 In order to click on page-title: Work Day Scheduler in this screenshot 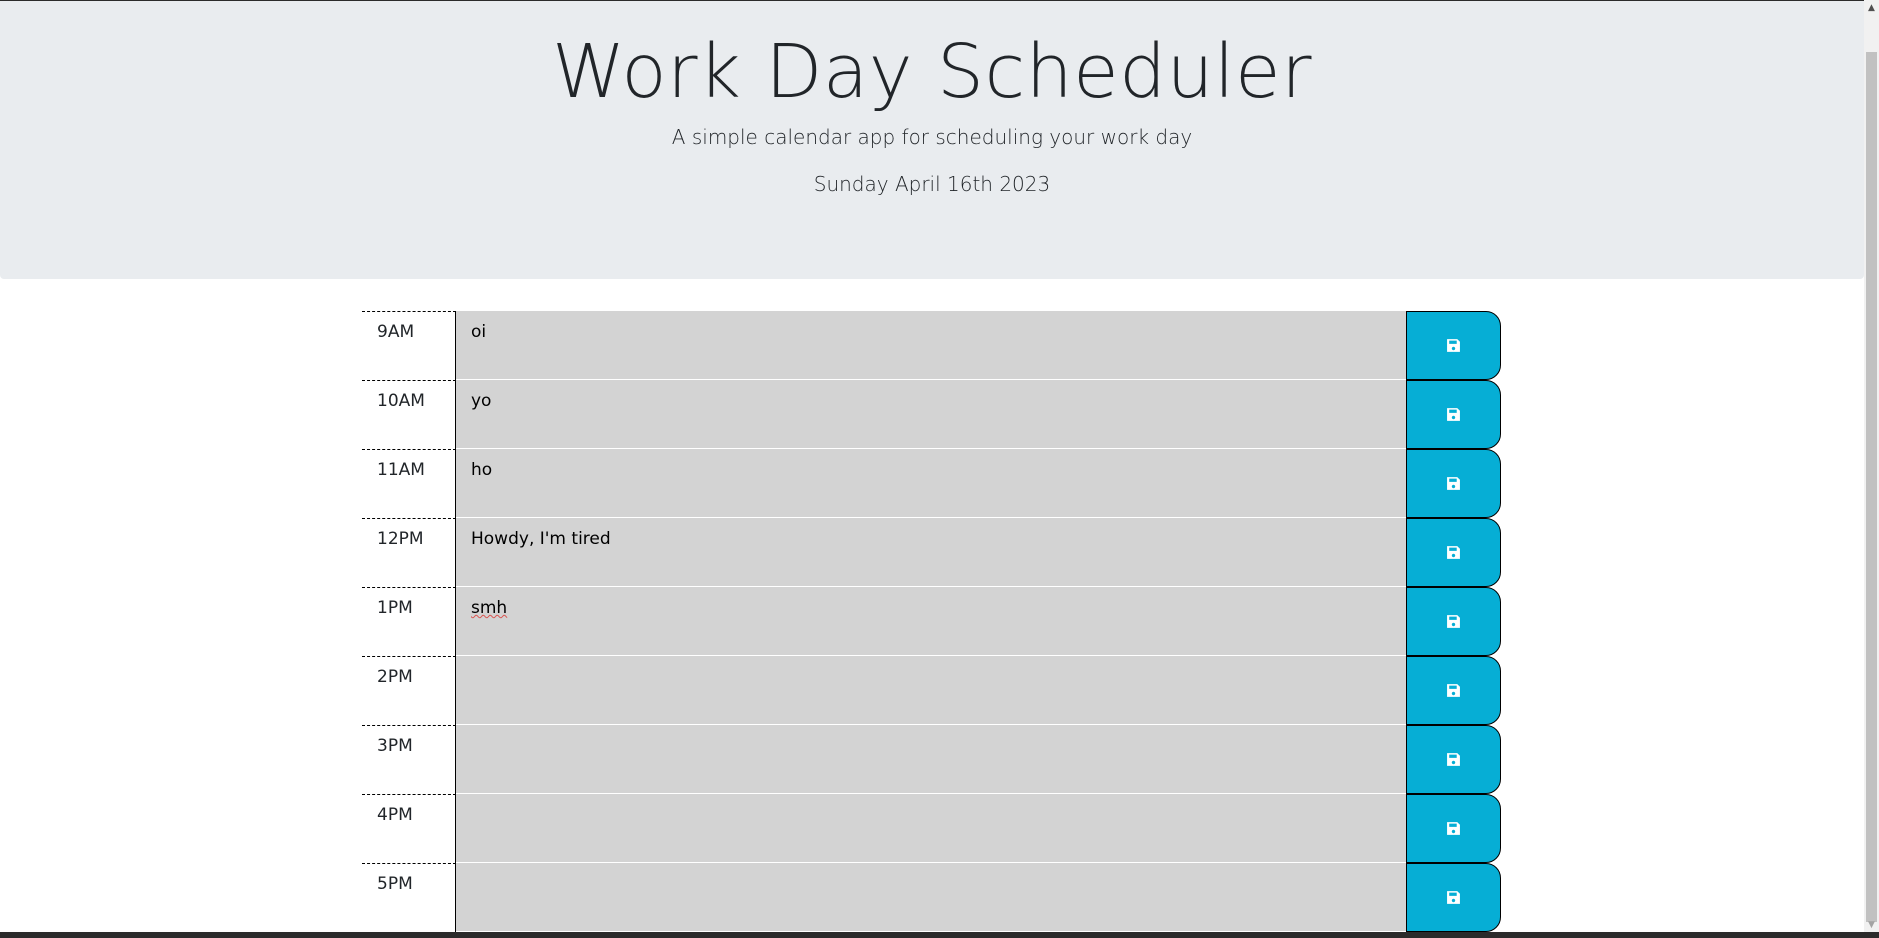, I will do `click(932, 72)`.